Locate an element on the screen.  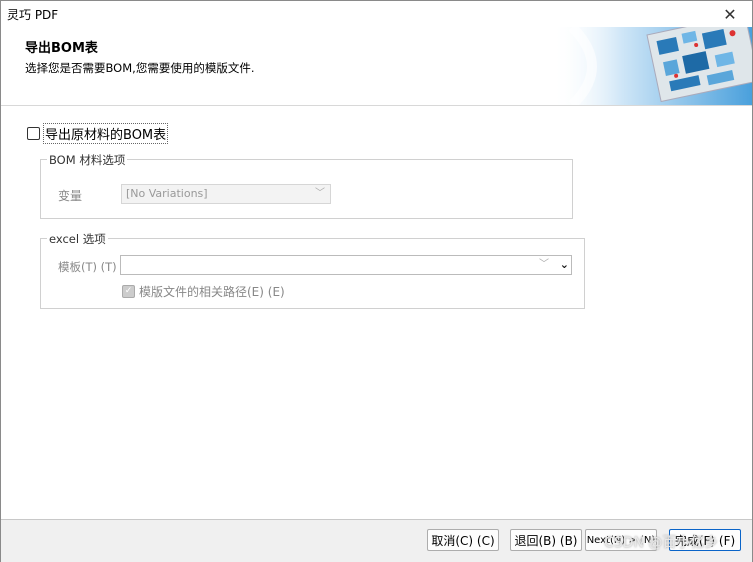
variation-value: [No Variations] is located at coordinates (167, 193).